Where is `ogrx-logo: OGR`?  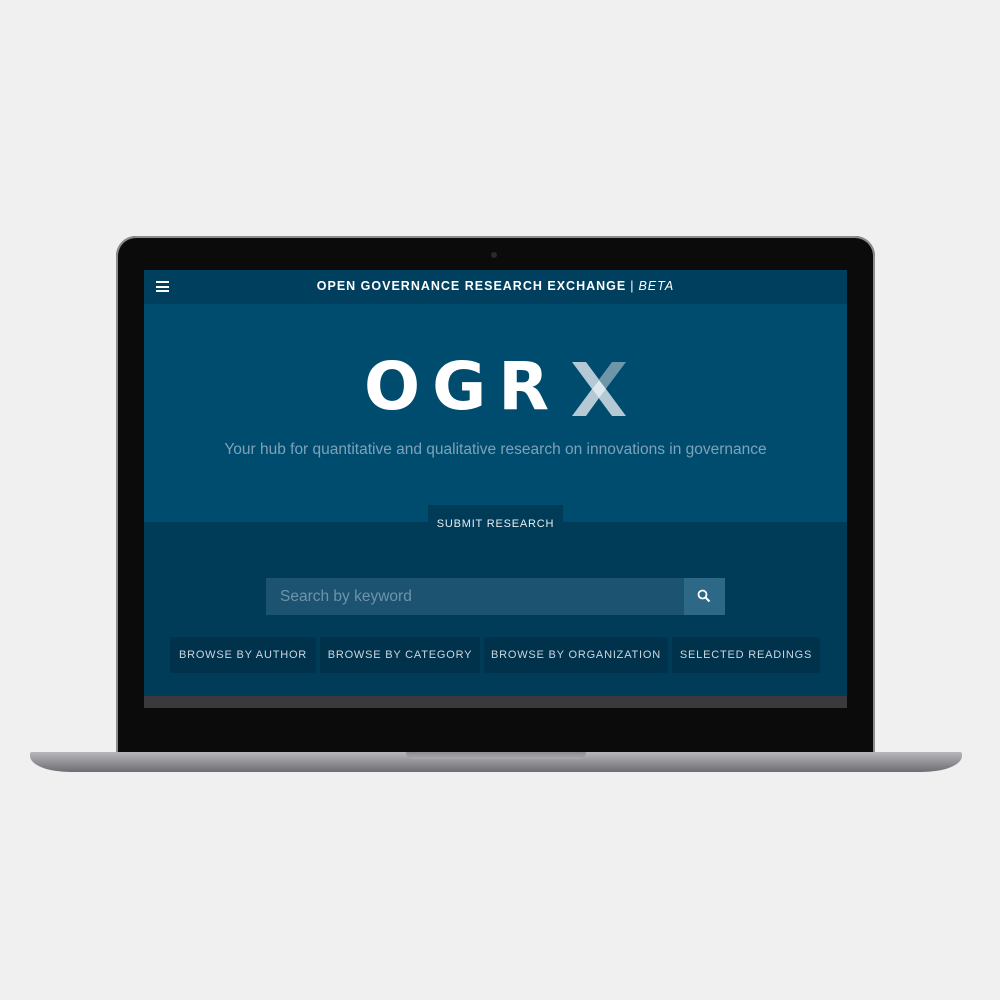
ogrx-logo: OGR is located at coordinates (499, 387).